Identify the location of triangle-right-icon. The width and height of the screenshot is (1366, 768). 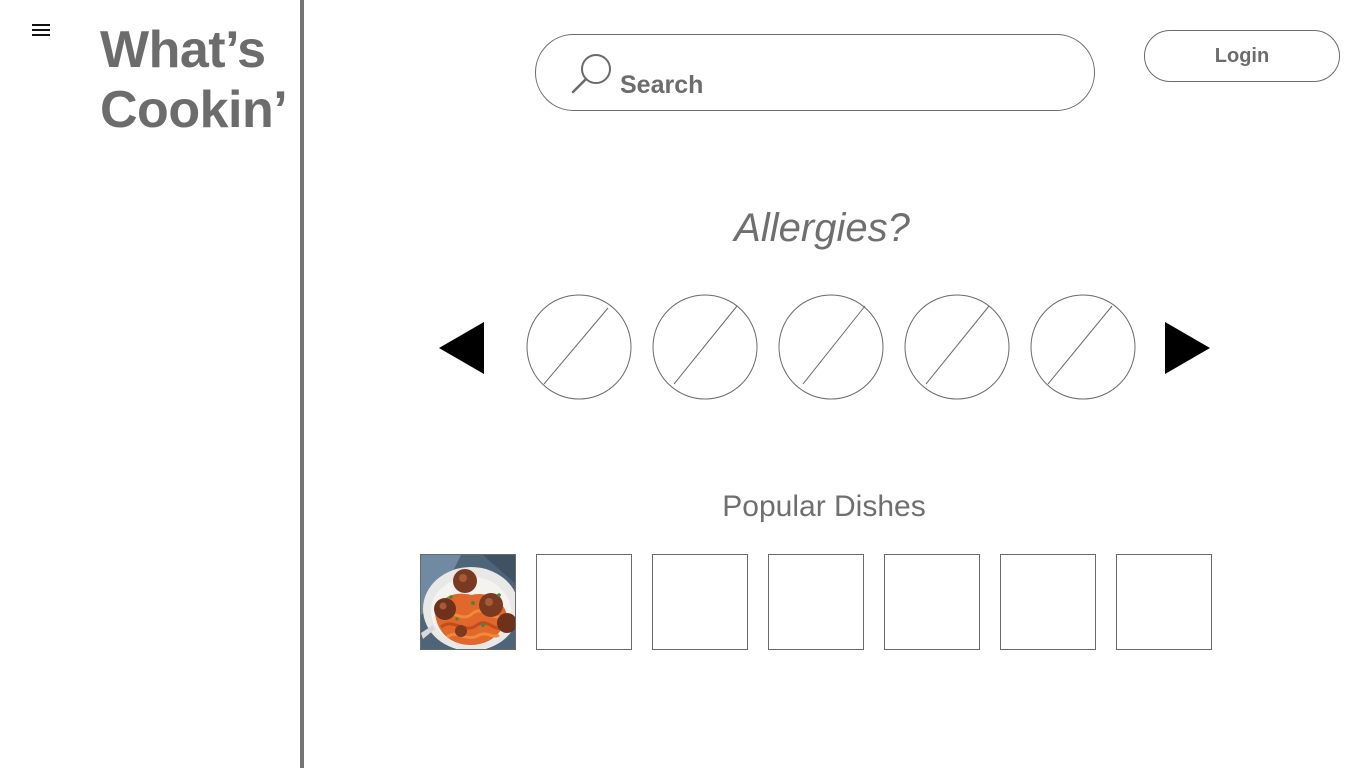
(1188, 348).